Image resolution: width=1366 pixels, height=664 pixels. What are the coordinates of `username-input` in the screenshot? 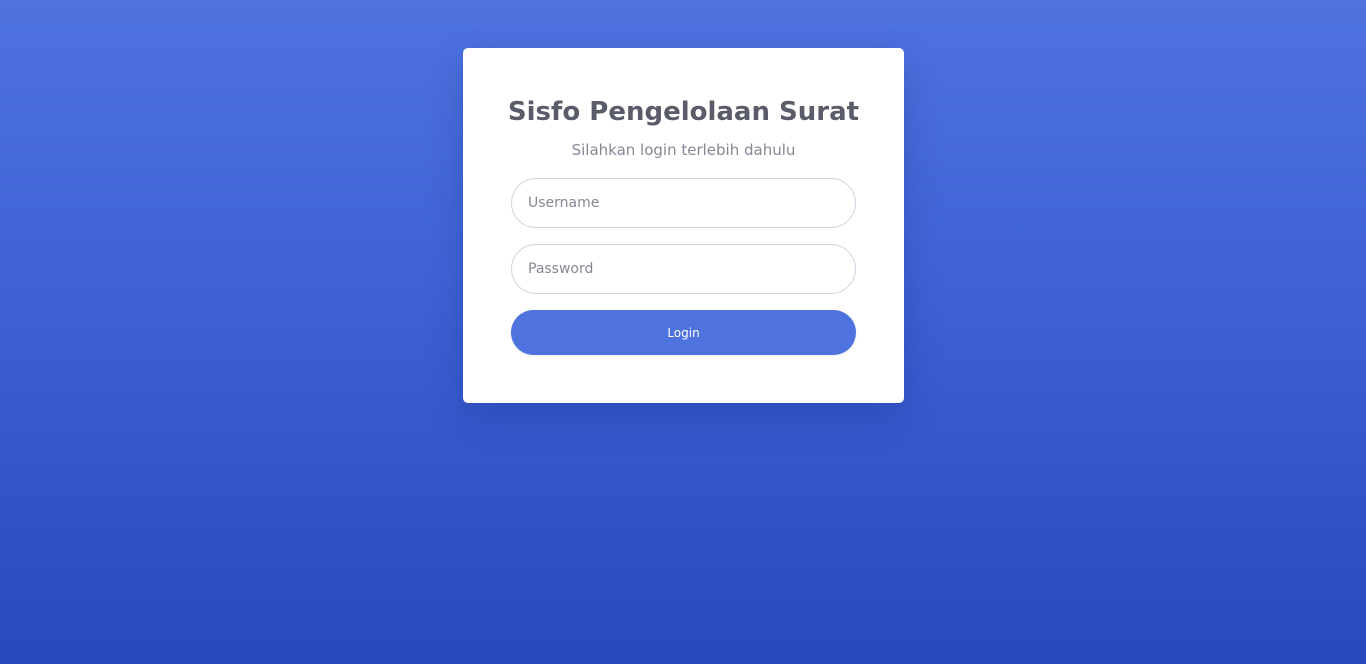 It's located at (683, 203).